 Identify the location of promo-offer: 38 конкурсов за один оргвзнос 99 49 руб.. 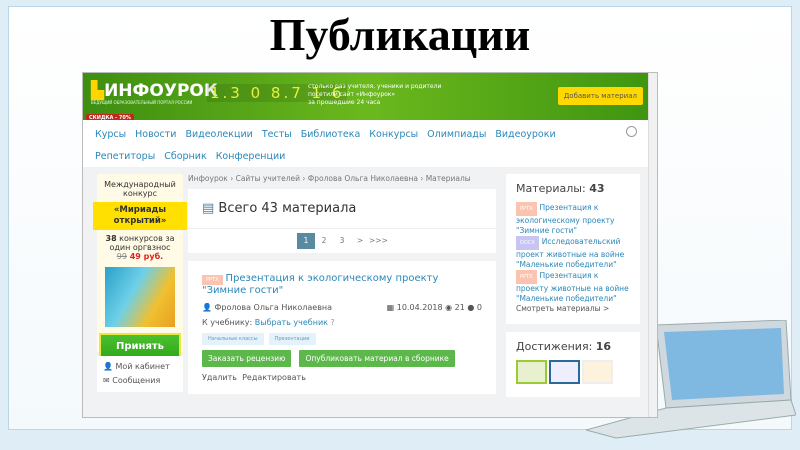
(140, 247).